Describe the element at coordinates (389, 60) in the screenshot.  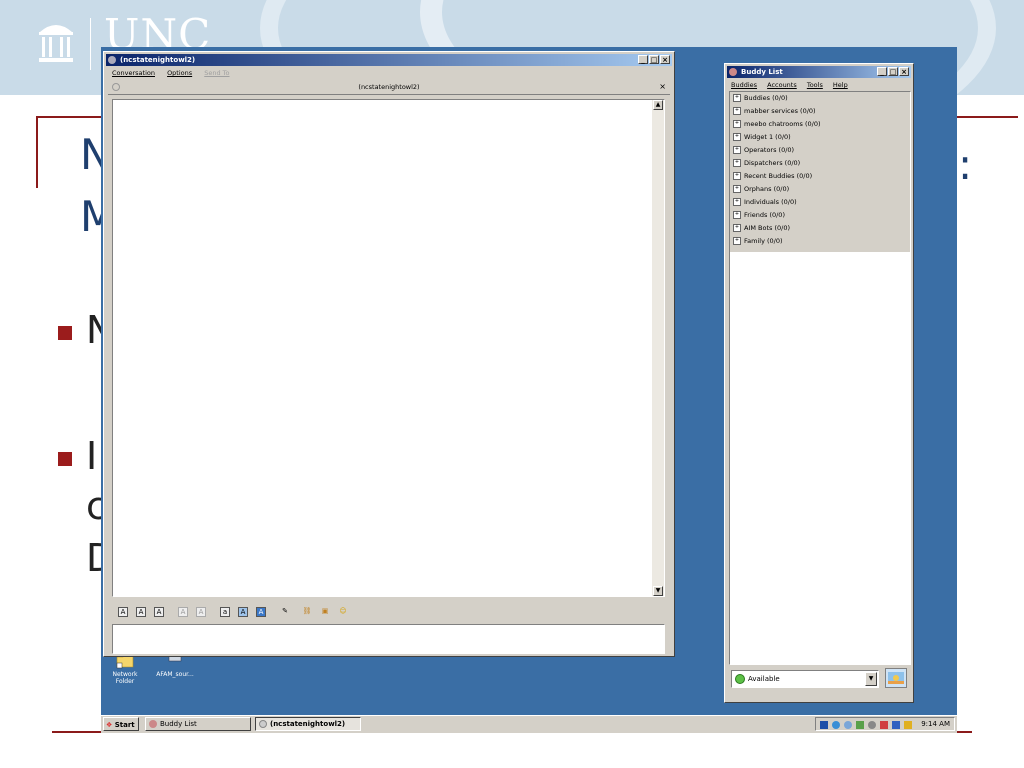
I see `conversation-titlebar: (ncstatenightowl2) _ □ ×` at that location.